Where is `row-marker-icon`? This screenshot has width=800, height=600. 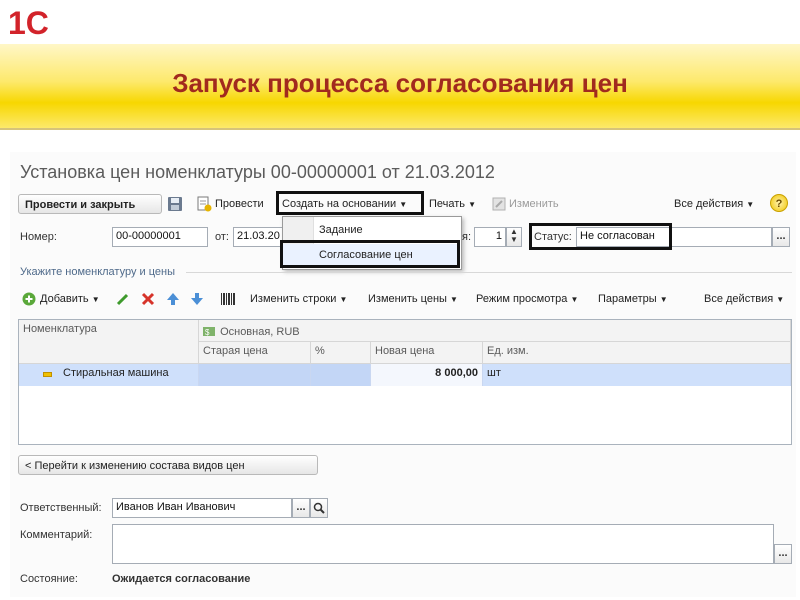 row-marker-icon is located at coordinates (47, 374).